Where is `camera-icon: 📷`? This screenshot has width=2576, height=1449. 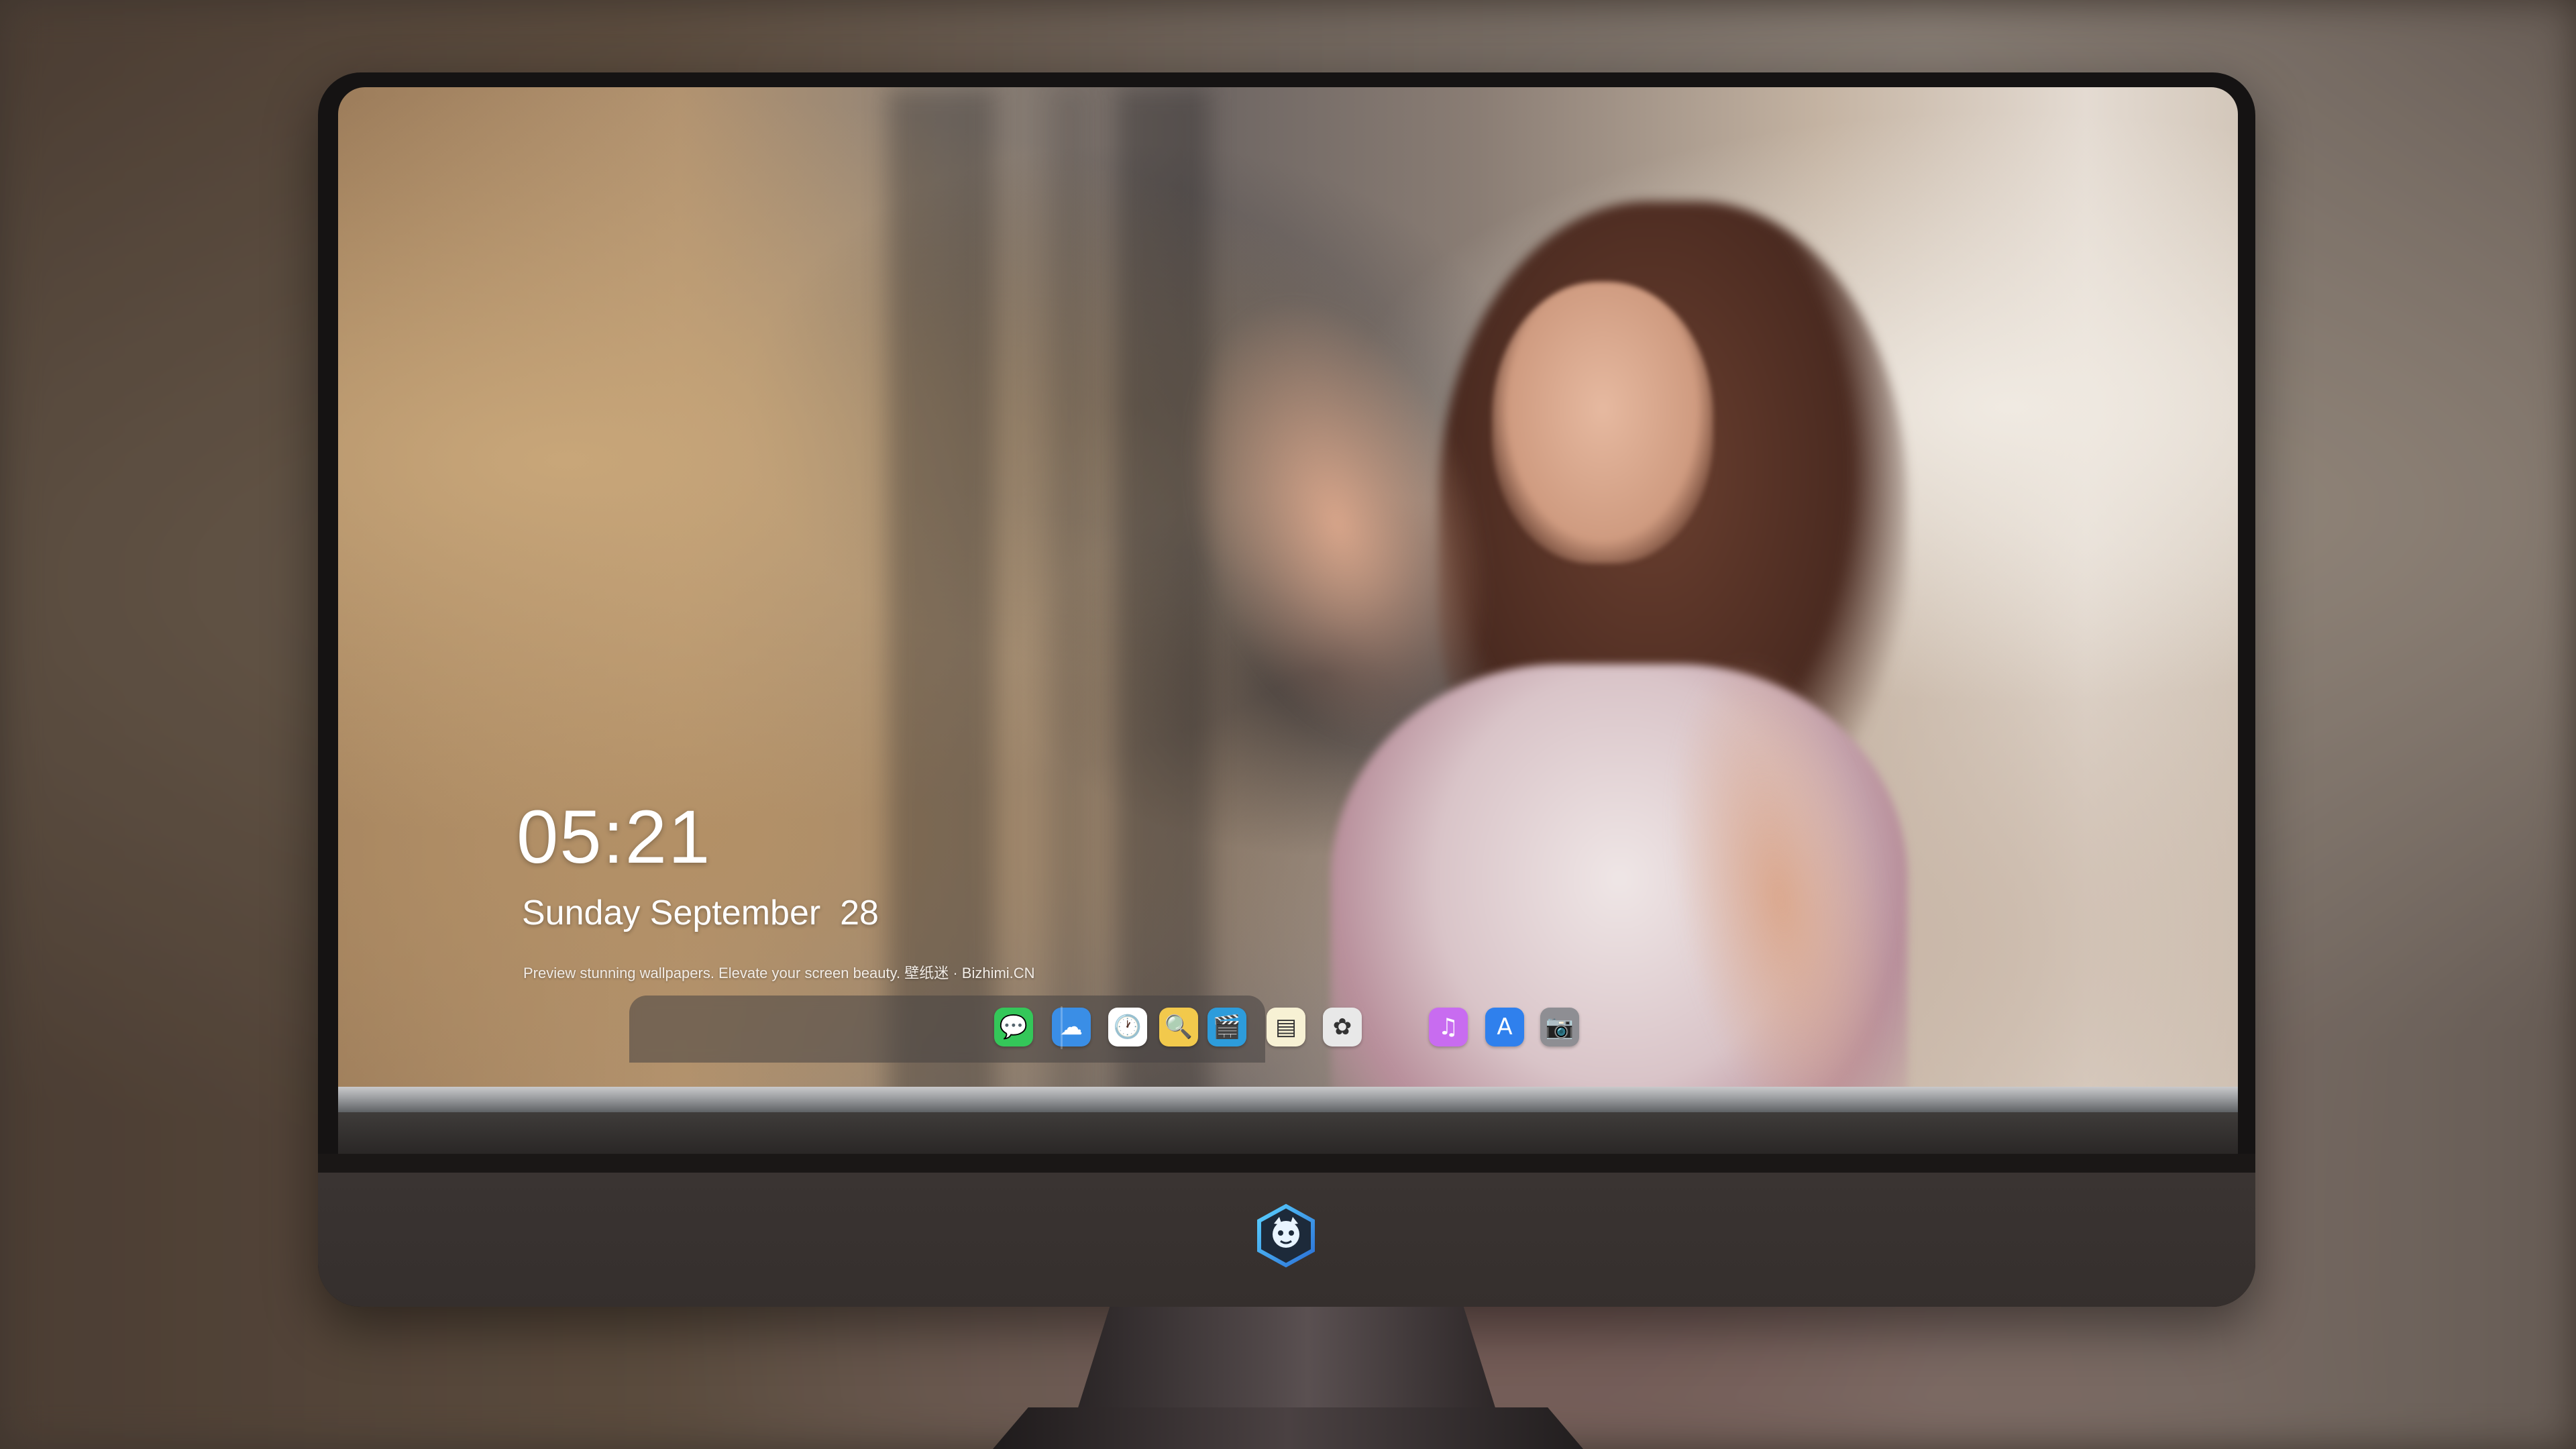 camera-icon: 📷 is located at coordinates (1559, 1027).